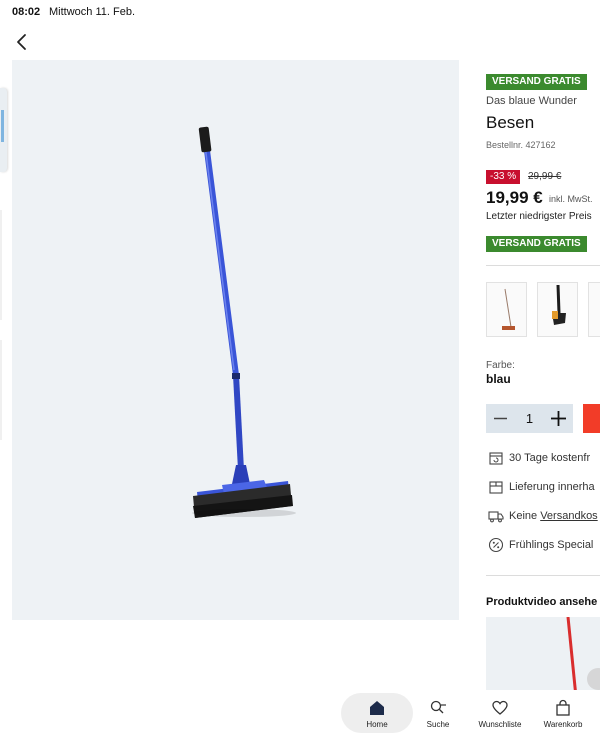 Image resolution: width=600 pixels, height=750 pixels. I want to click on quantity-stepper: 1, so click(529, 418).